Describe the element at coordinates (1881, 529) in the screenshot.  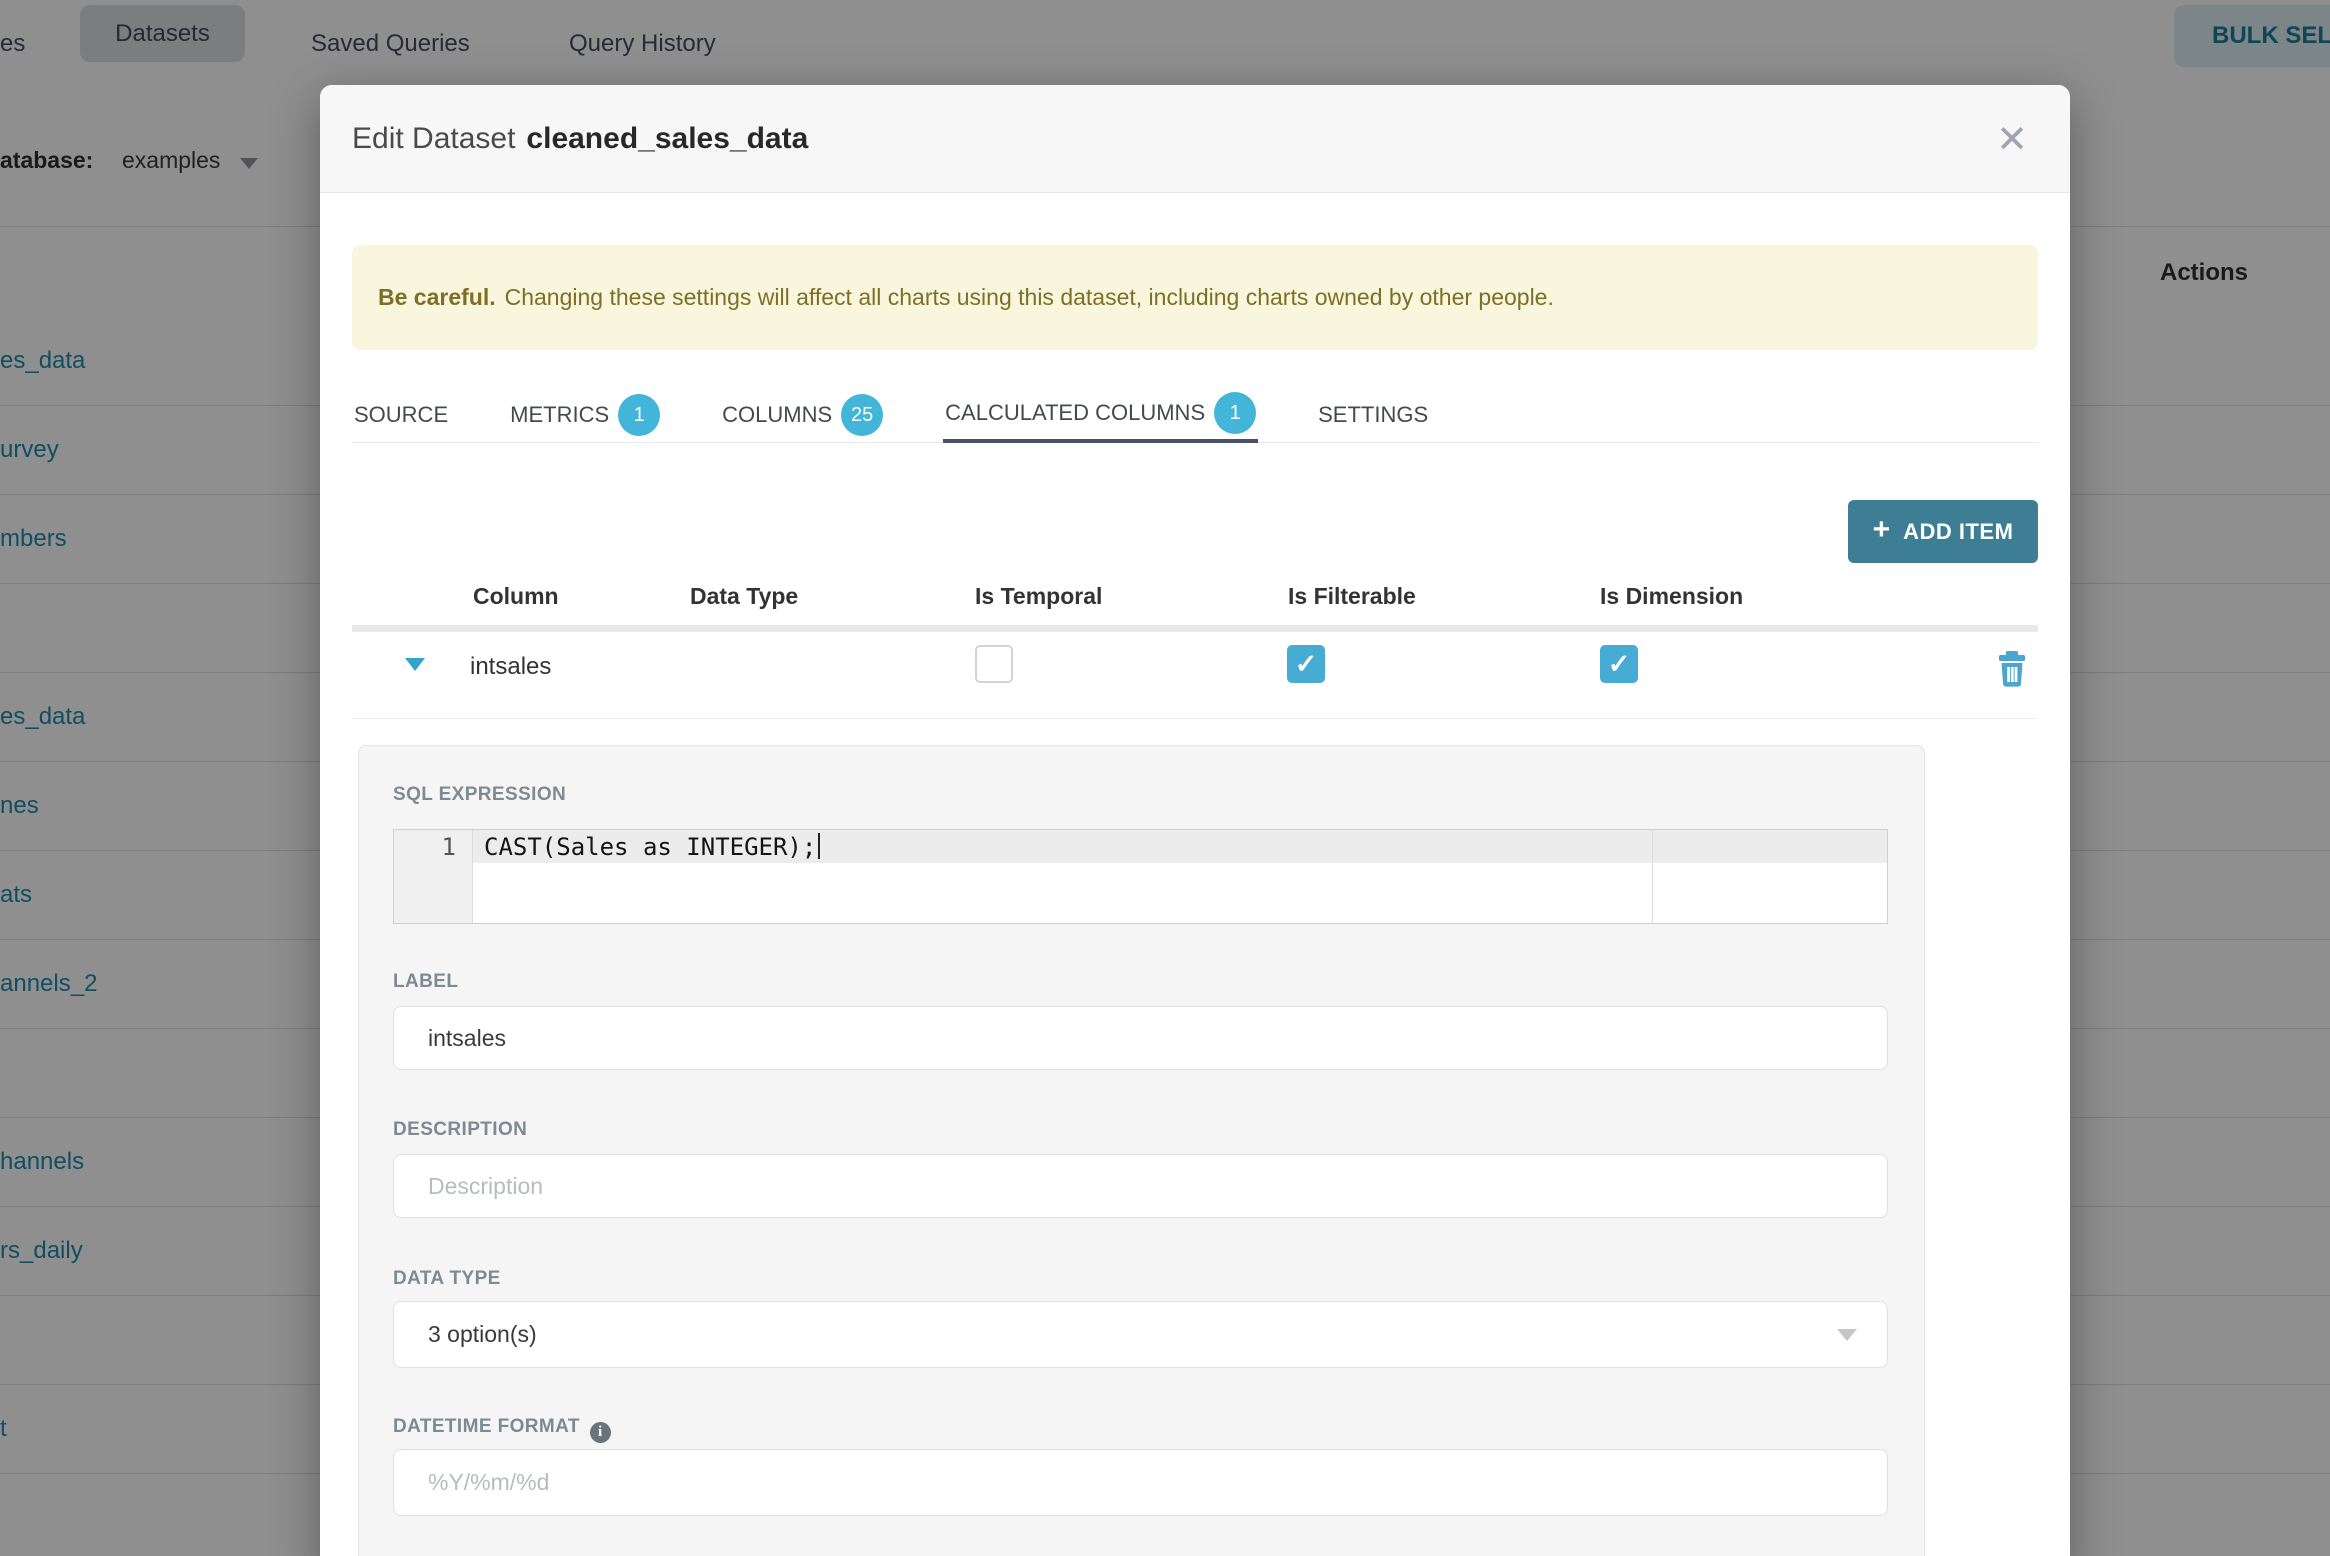
I see `plus-icon: +` at that location.